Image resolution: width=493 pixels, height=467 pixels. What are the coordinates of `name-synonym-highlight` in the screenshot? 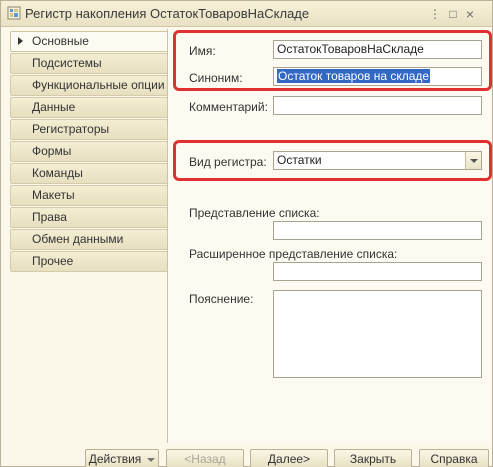 It's located at (332, 60).